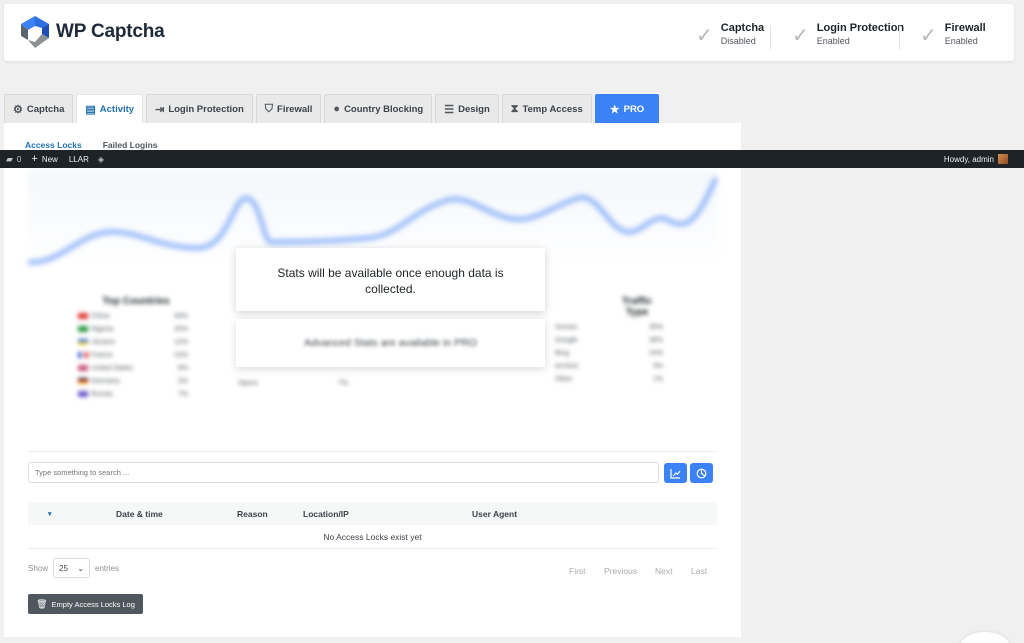 The height and width of the screenshot is (643, 1024). I want to click on table-empty-row: No Access Locks exist yet, so click(372, 537).